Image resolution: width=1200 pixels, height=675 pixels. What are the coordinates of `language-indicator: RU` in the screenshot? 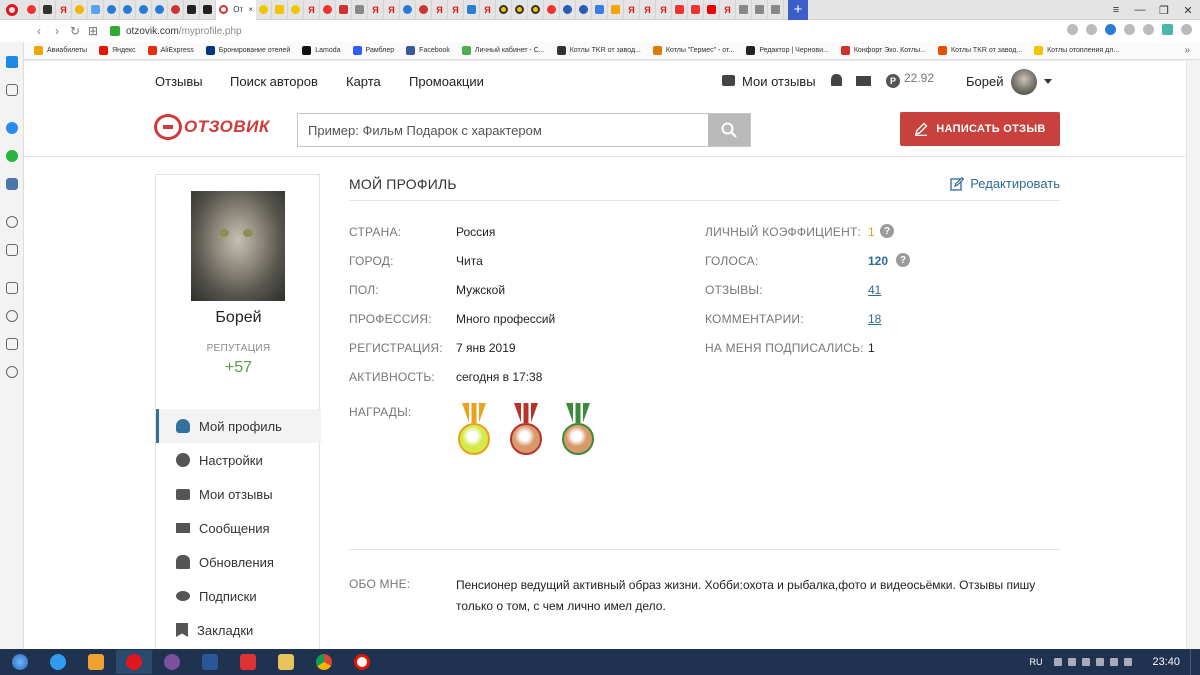 It's located at (1035, 662).